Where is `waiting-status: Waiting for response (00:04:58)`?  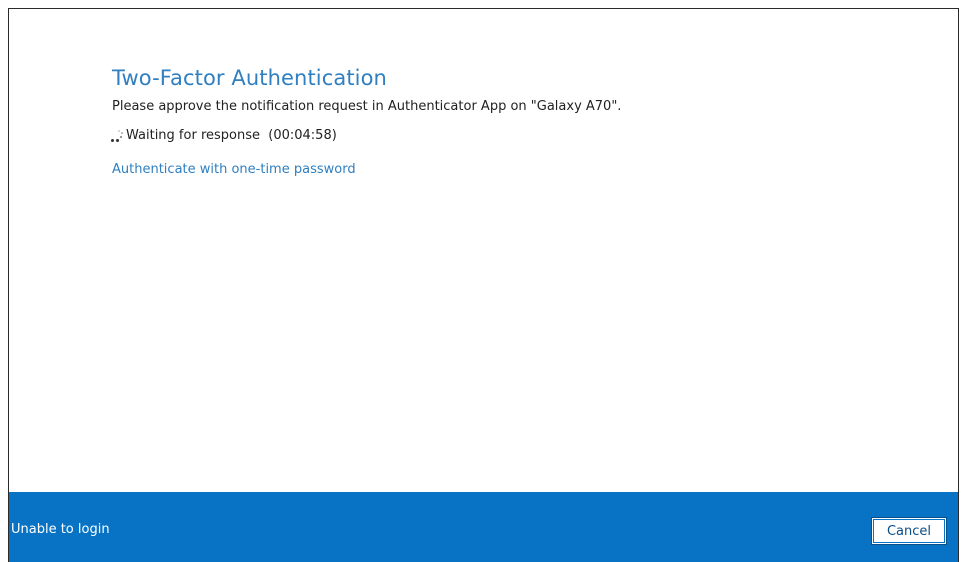
waiting-status: Waiting for response (00:04:58) is located at coordinates (514, 136).